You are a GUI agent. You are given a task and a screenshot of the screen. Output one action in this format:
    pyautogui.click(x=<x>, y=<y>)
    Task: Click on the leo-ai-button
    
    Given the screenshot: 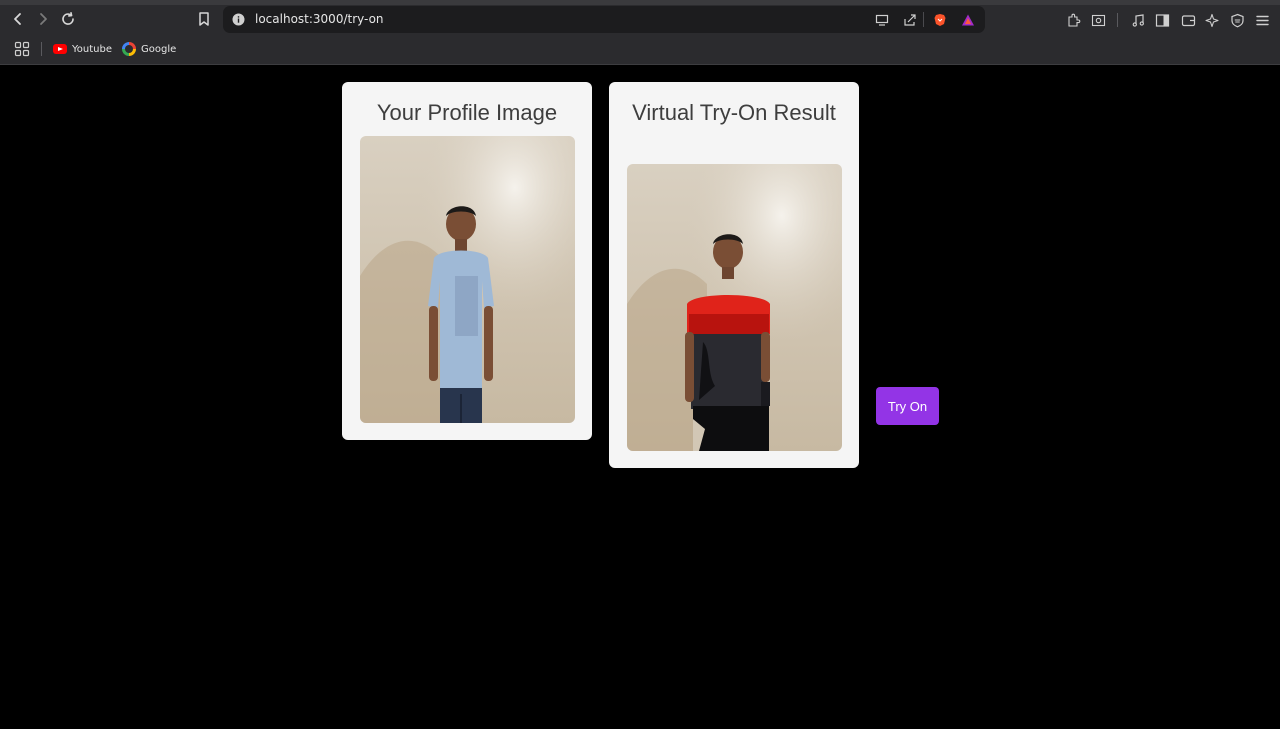 What is the action you would take?
    pyautogui.click(x=1212, y=20)
    